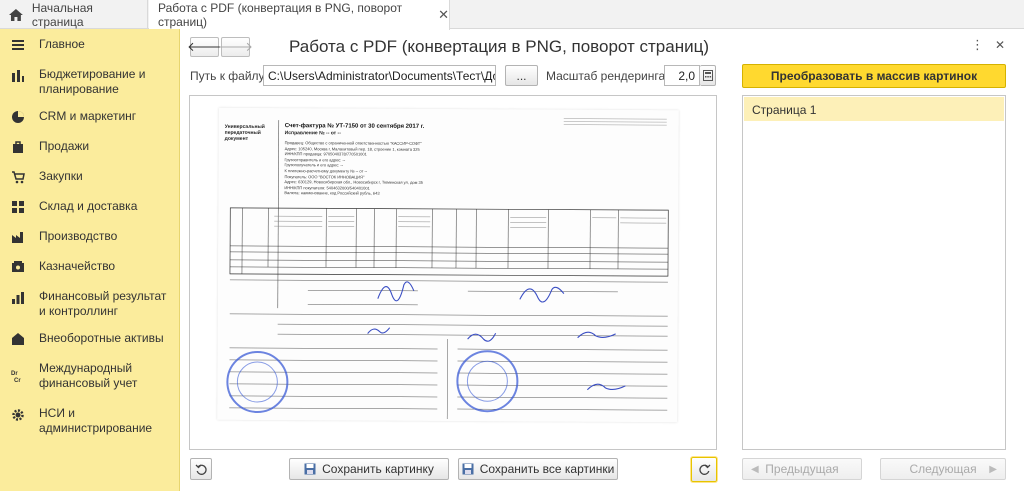 This screenshot has height=491, width=1024. I want to click on factory-icon, so click(17, 237).